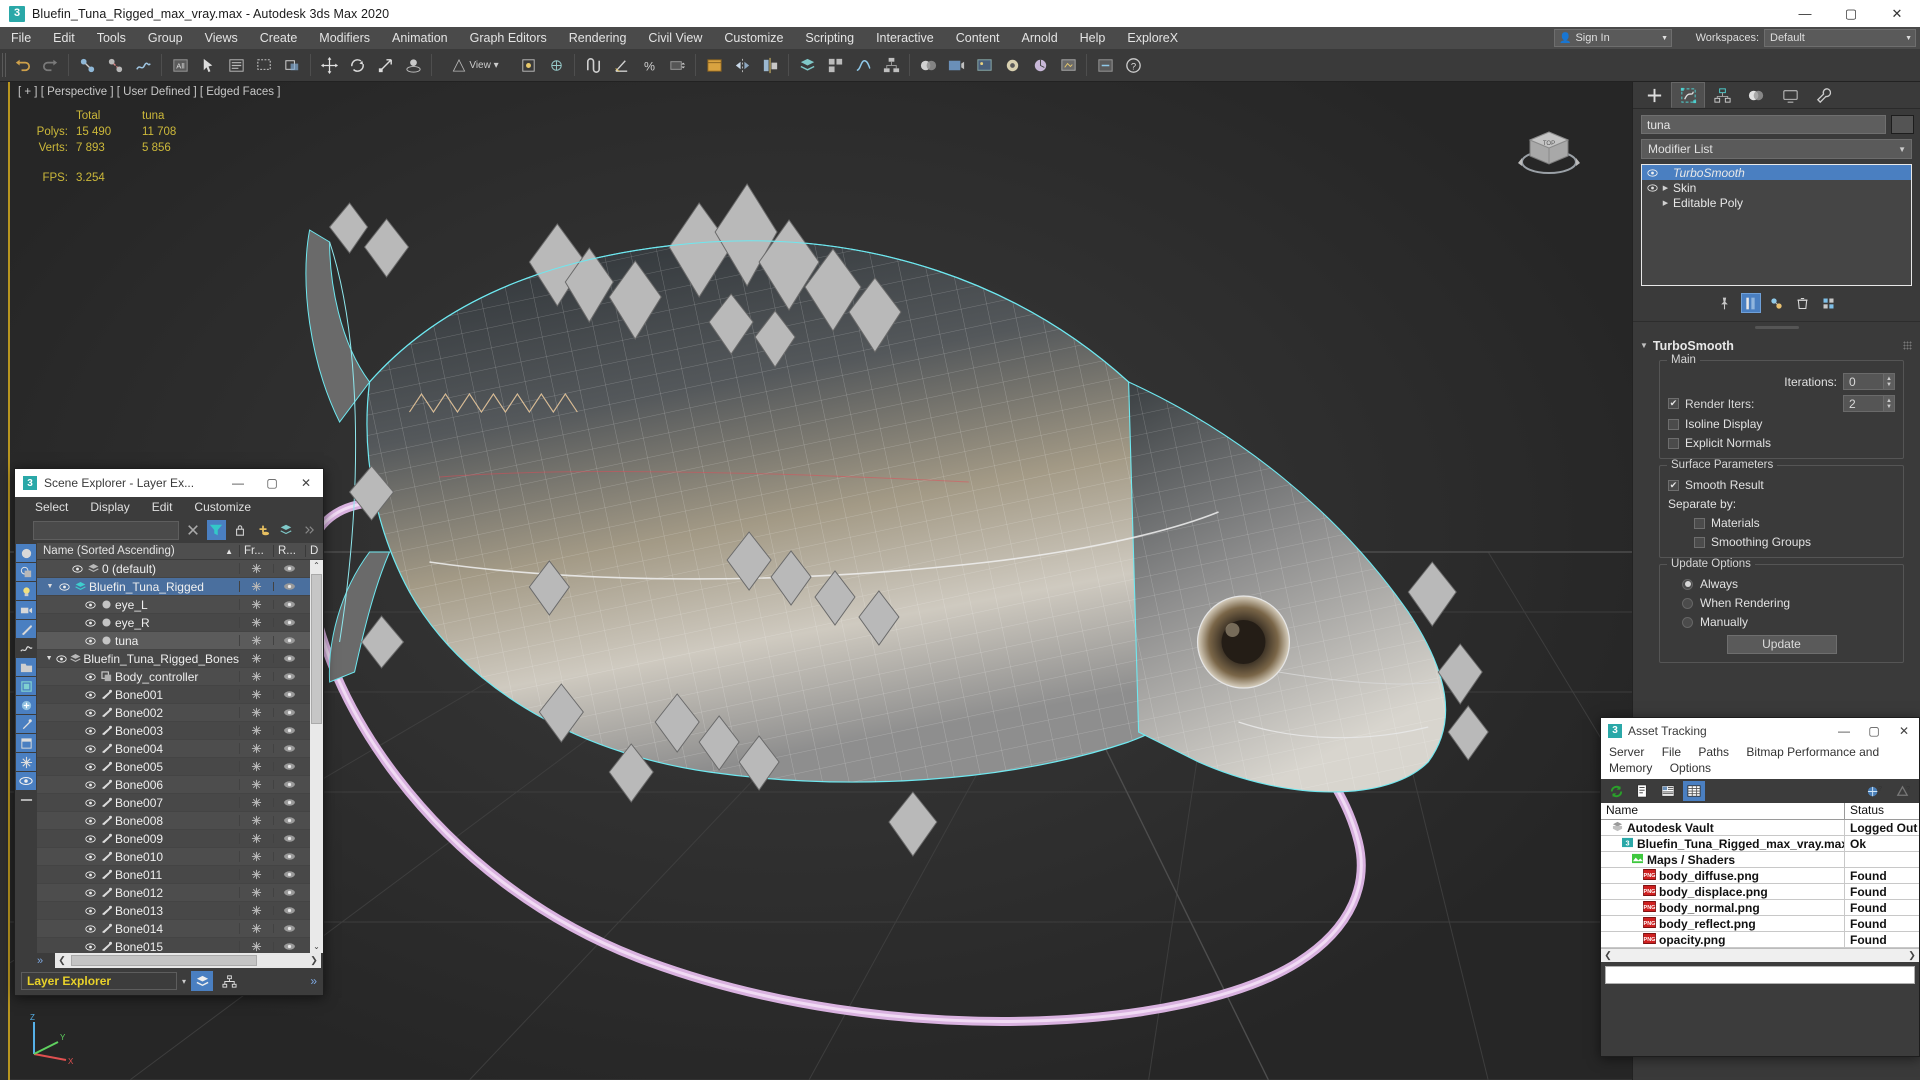 Image resolution: width=1920 pixels, height=1080 pixels. What do you see at coordinates (508, 38) in the screenshot?
I see `menu-graph-editors: Graph Editors` at bounding box center [508, 38].